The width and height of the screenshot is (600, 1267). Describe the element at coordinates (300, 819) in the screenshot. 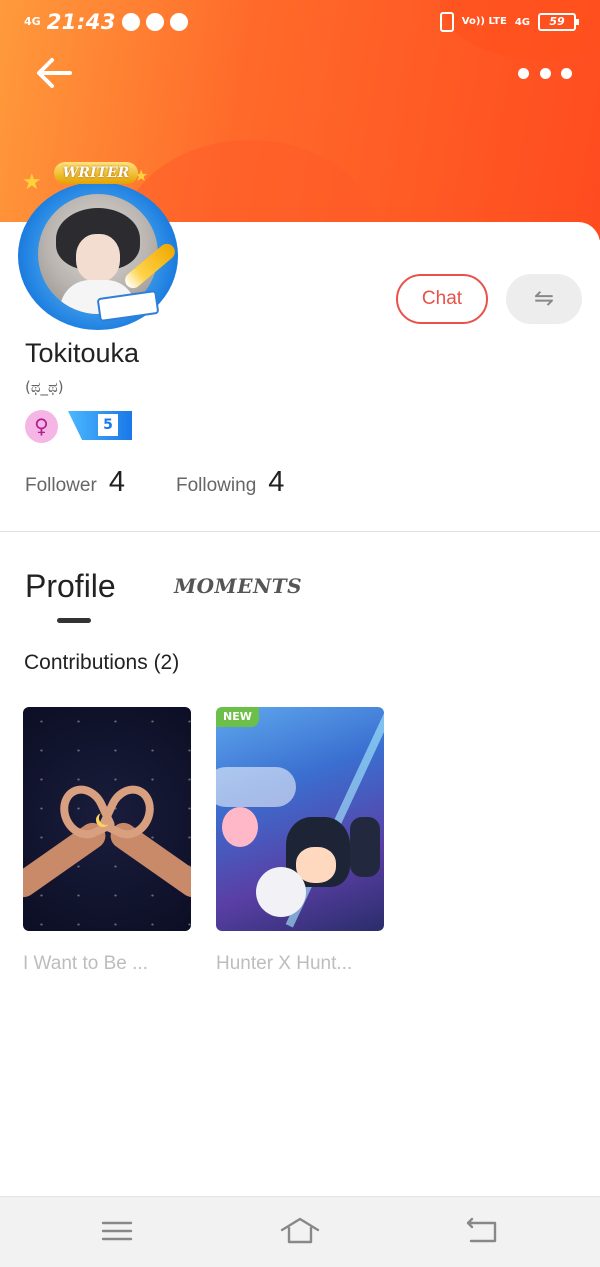

I see `story-cover: NEW` at that location.